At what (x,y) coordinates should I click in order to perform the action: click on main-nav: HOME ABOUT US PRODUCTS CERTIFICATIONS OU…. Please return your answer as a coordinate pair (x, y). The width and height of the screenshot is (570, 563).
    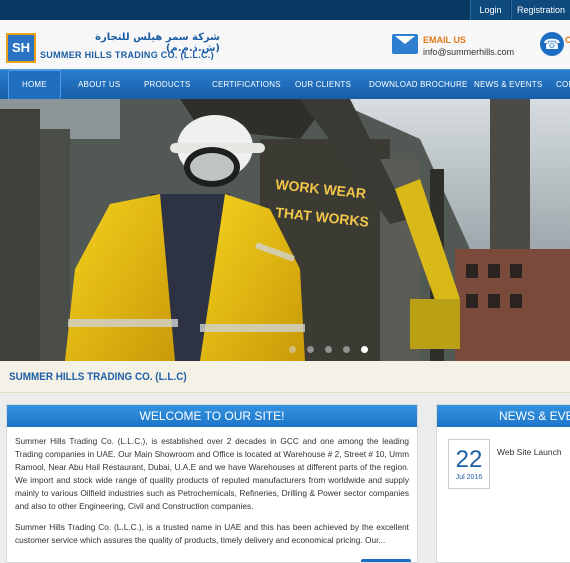
    Looking at the image, I should click on (285, 84).